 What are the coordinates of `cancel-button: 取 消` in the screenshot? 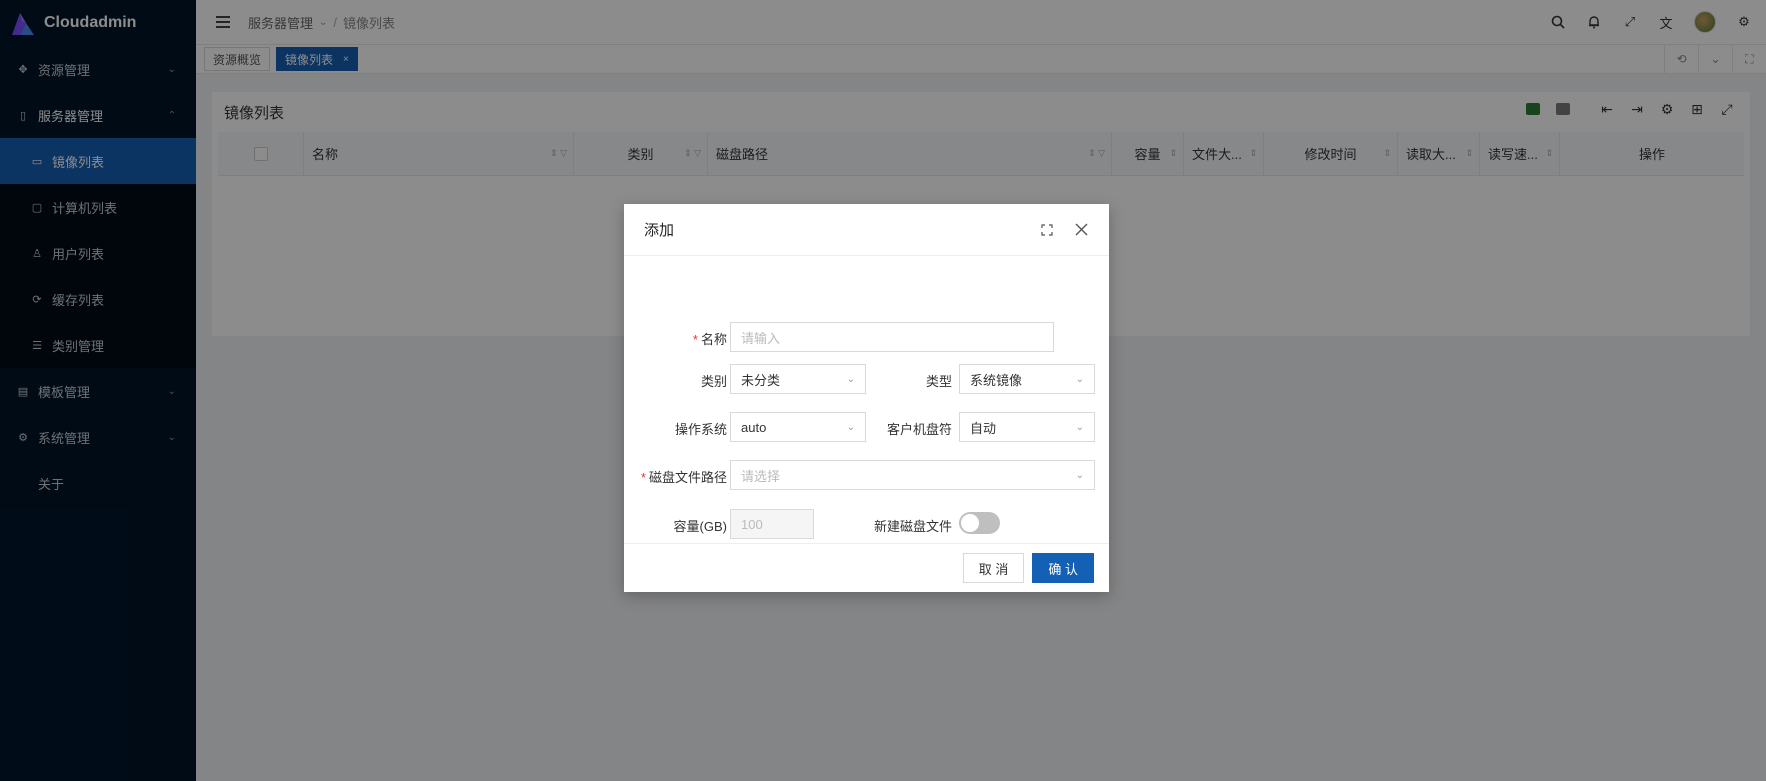 It's located at (993, 568).